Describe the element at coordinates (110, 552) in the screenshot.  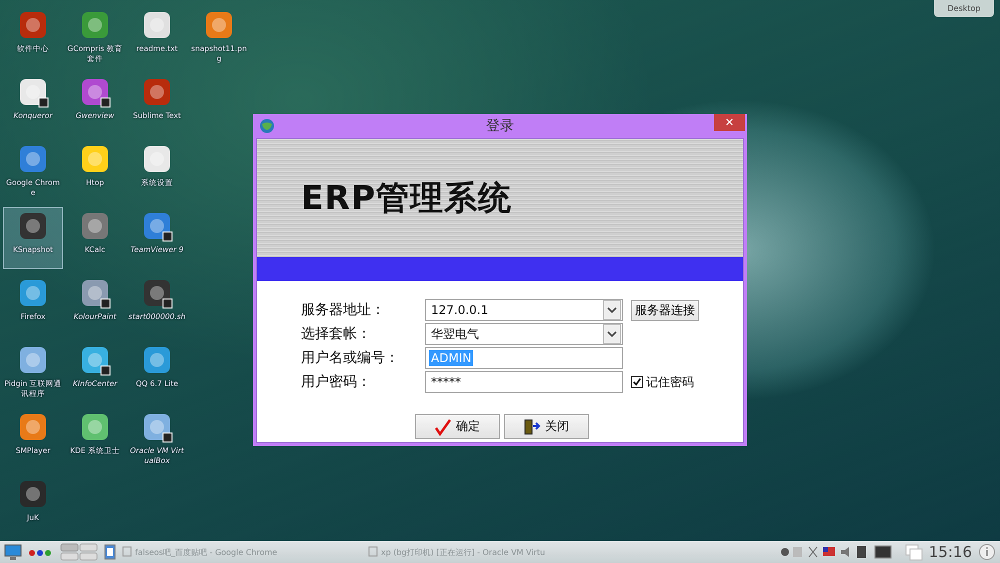
I see `calendar-icon` at that location.